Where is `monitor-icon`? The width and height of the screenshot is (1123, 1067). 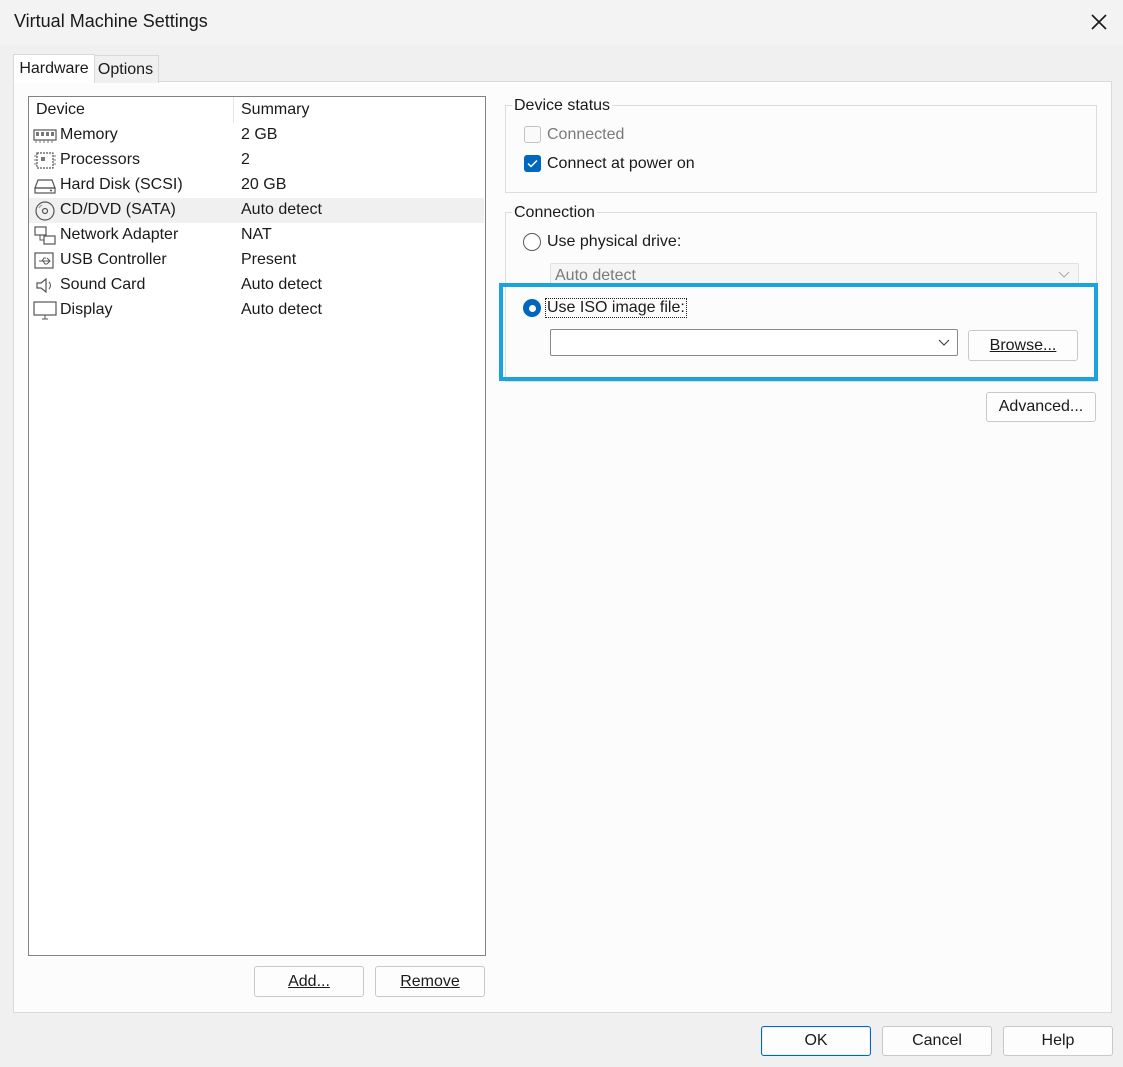 monitor-icon is located at coordinates (45, 310).